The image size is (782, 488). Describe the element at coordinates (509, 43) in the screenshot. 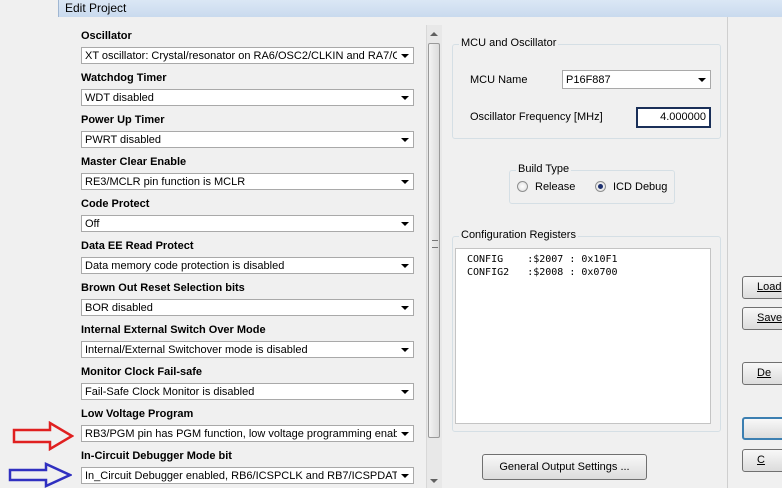

I see `mcu-oscillator-group-title: MCU and Oscillator` at that location.